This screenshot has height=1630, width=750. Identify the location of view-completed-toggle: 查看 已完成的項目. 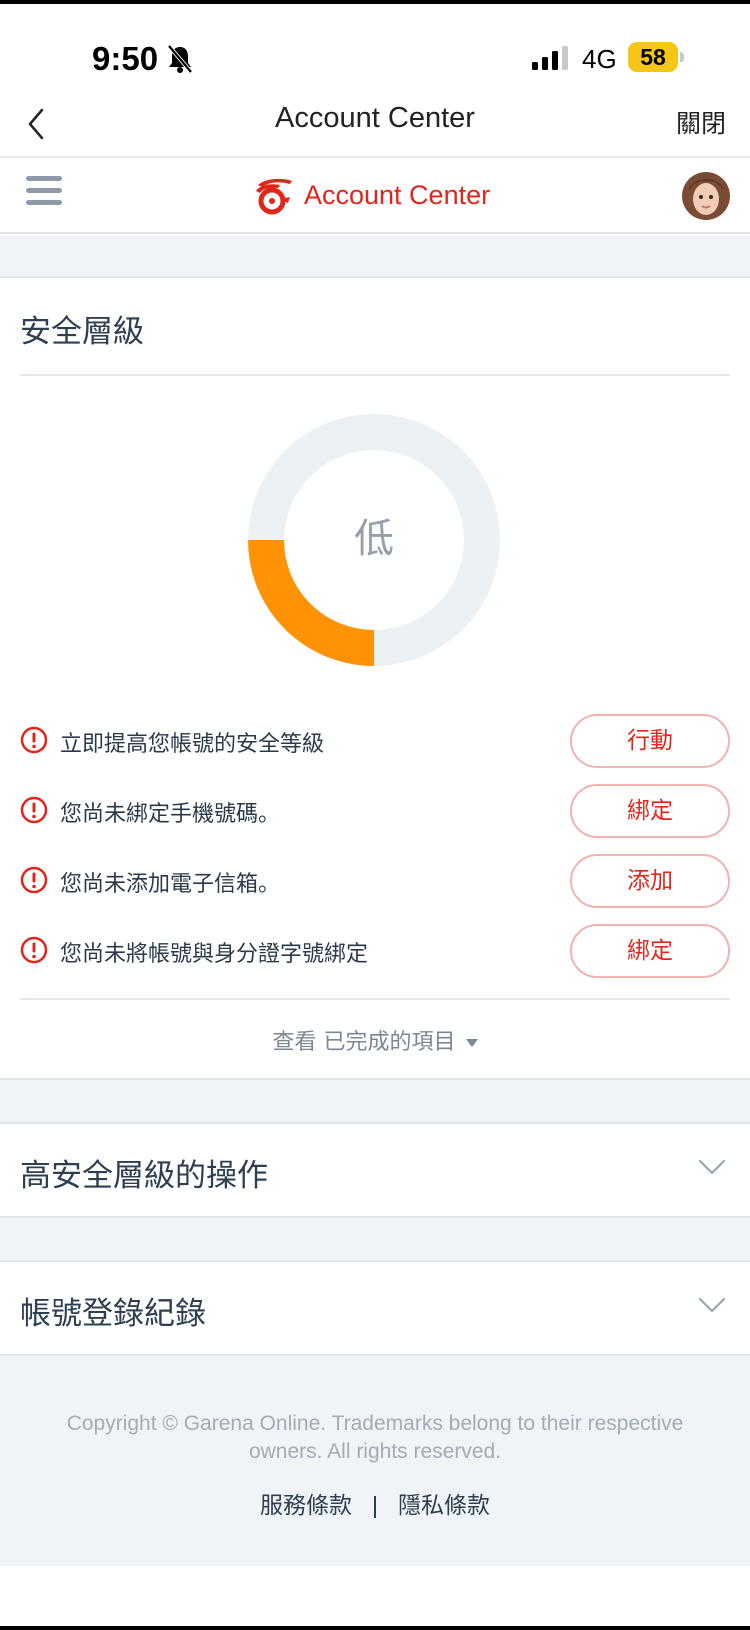
(375, 1040).